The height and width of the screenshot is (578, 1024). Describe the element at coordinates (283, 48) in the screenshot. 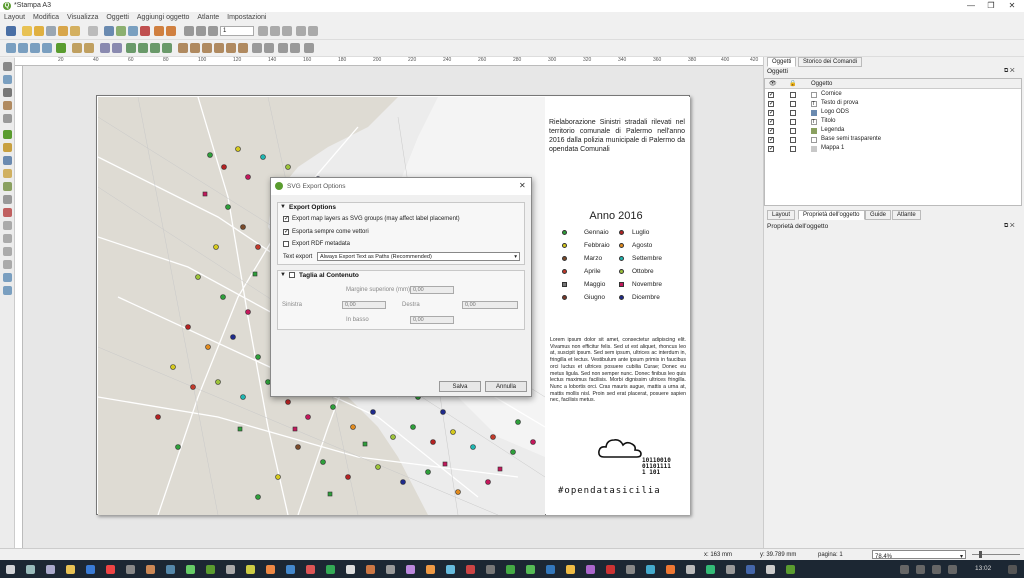

I see `resize-width-icon` at that location.